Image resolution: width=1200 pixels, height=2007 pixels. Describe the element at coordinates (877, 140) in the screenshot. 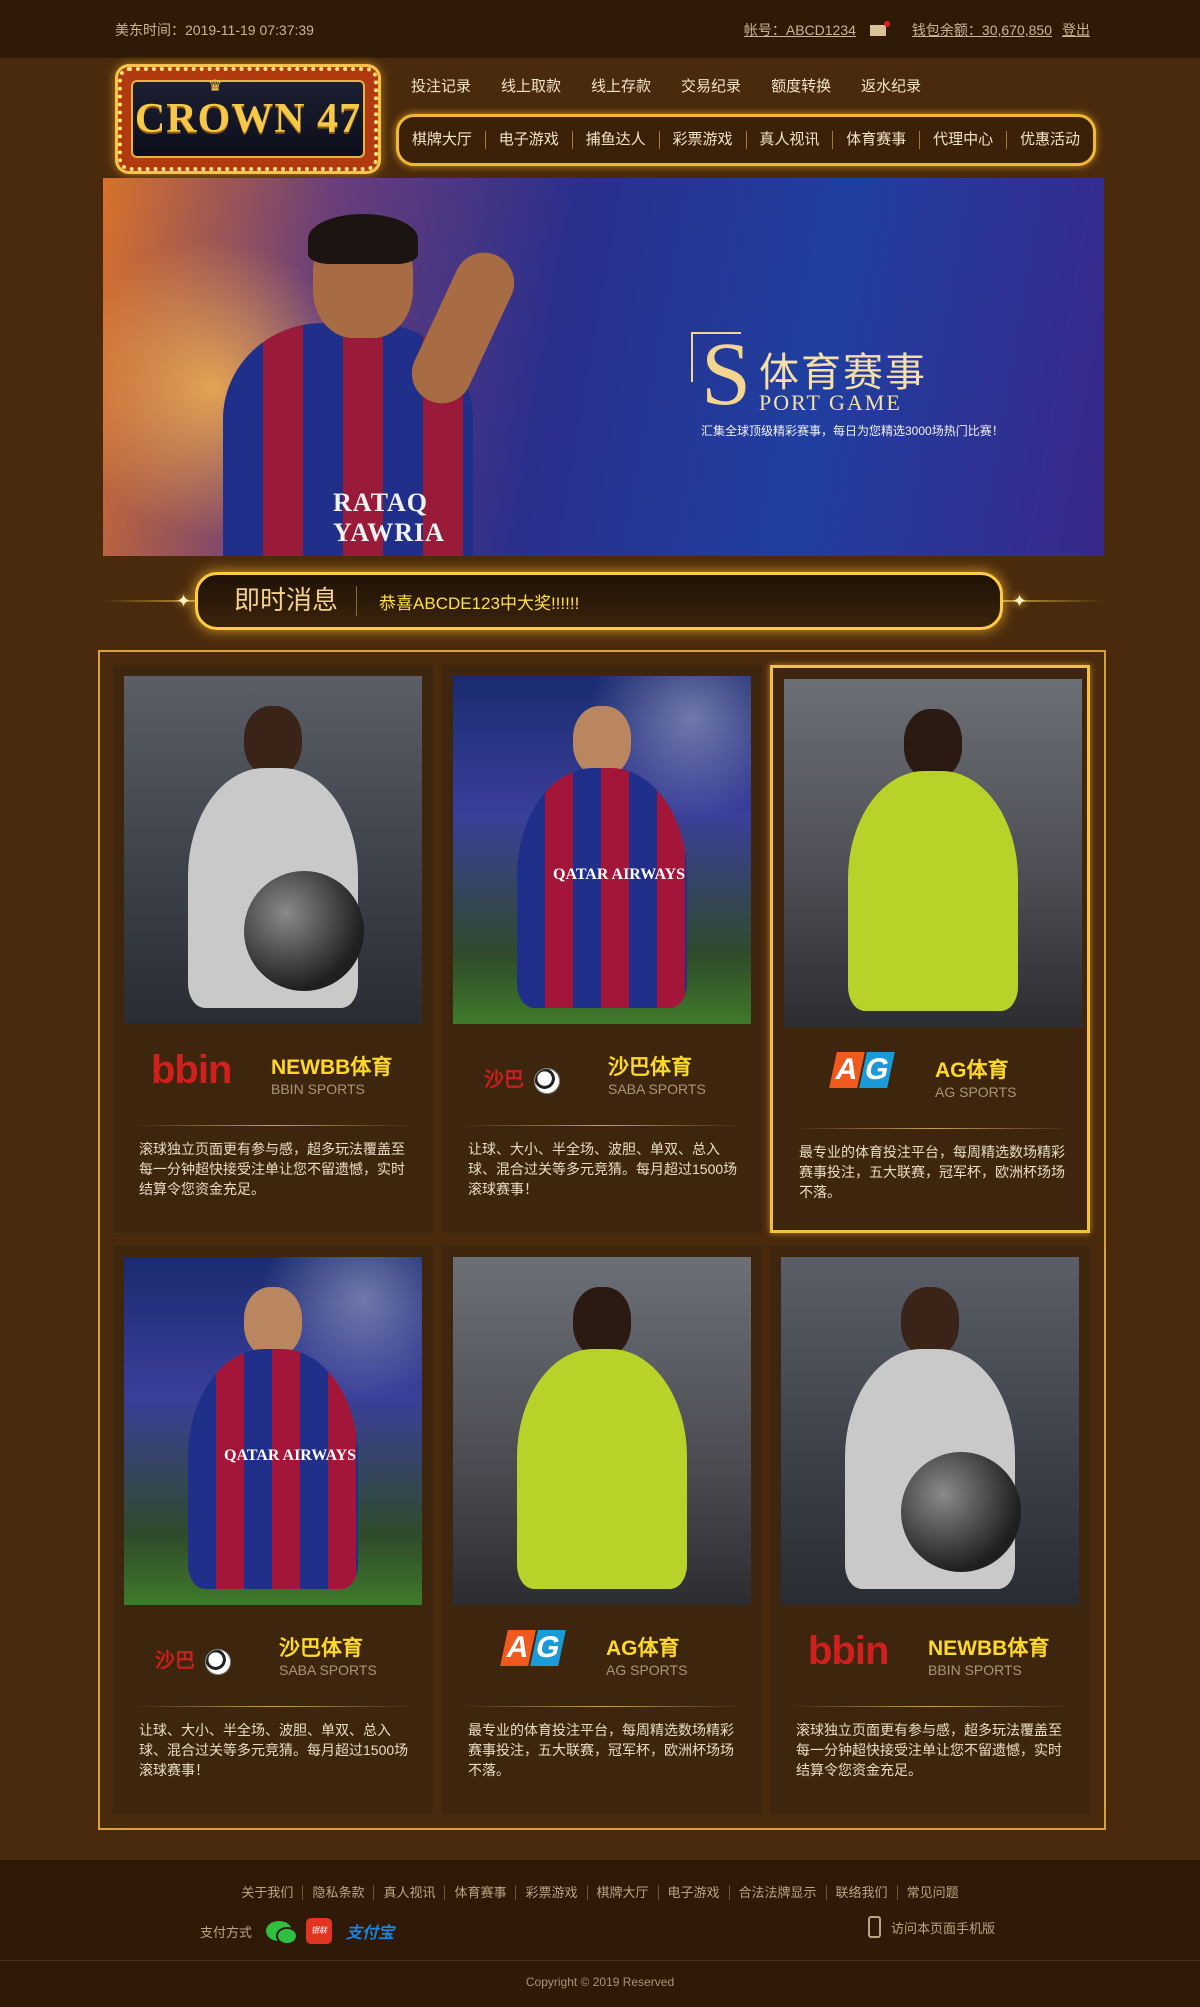

I see `nav-sports: 体育赛事` at that location.